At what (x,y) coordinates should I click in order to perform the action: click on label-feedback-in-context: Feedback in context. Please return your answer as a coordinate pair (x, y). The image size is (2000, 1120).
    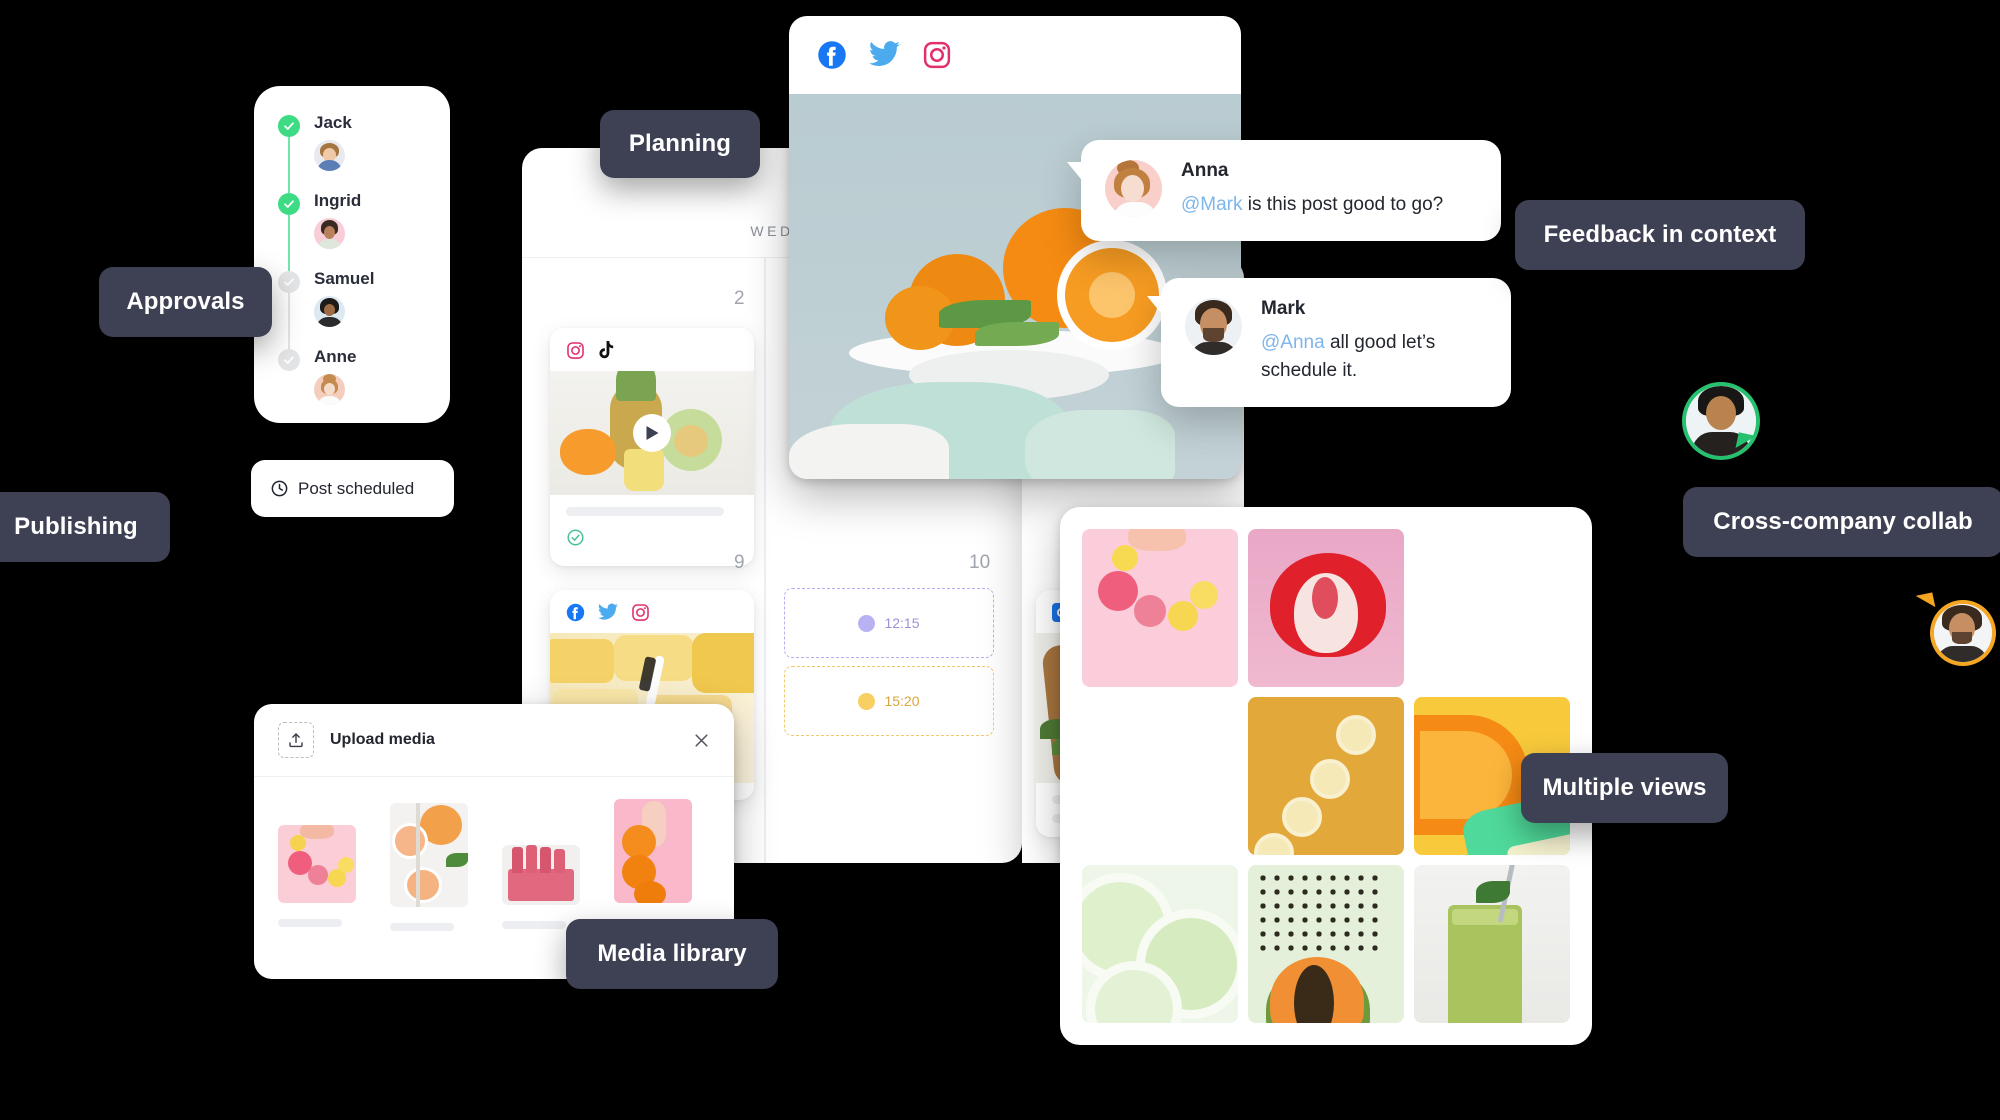
    Looking at the image, I should click on (1660, 235).